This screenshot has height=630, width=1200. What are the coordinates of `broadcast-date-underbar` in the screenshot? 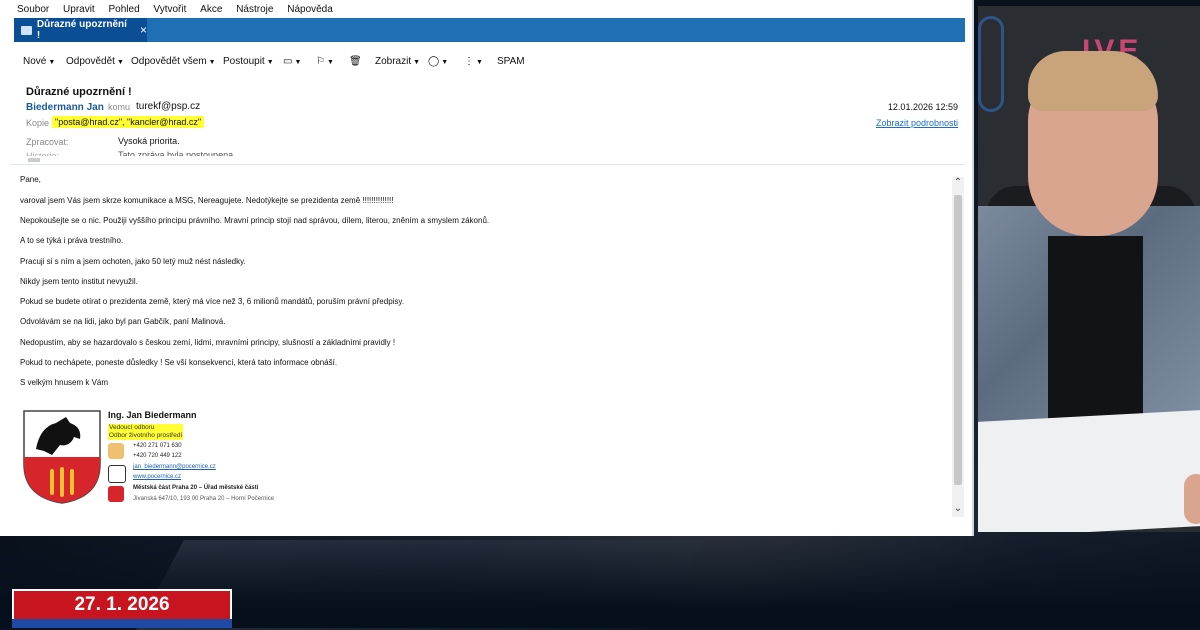 It's located at (122, 623).